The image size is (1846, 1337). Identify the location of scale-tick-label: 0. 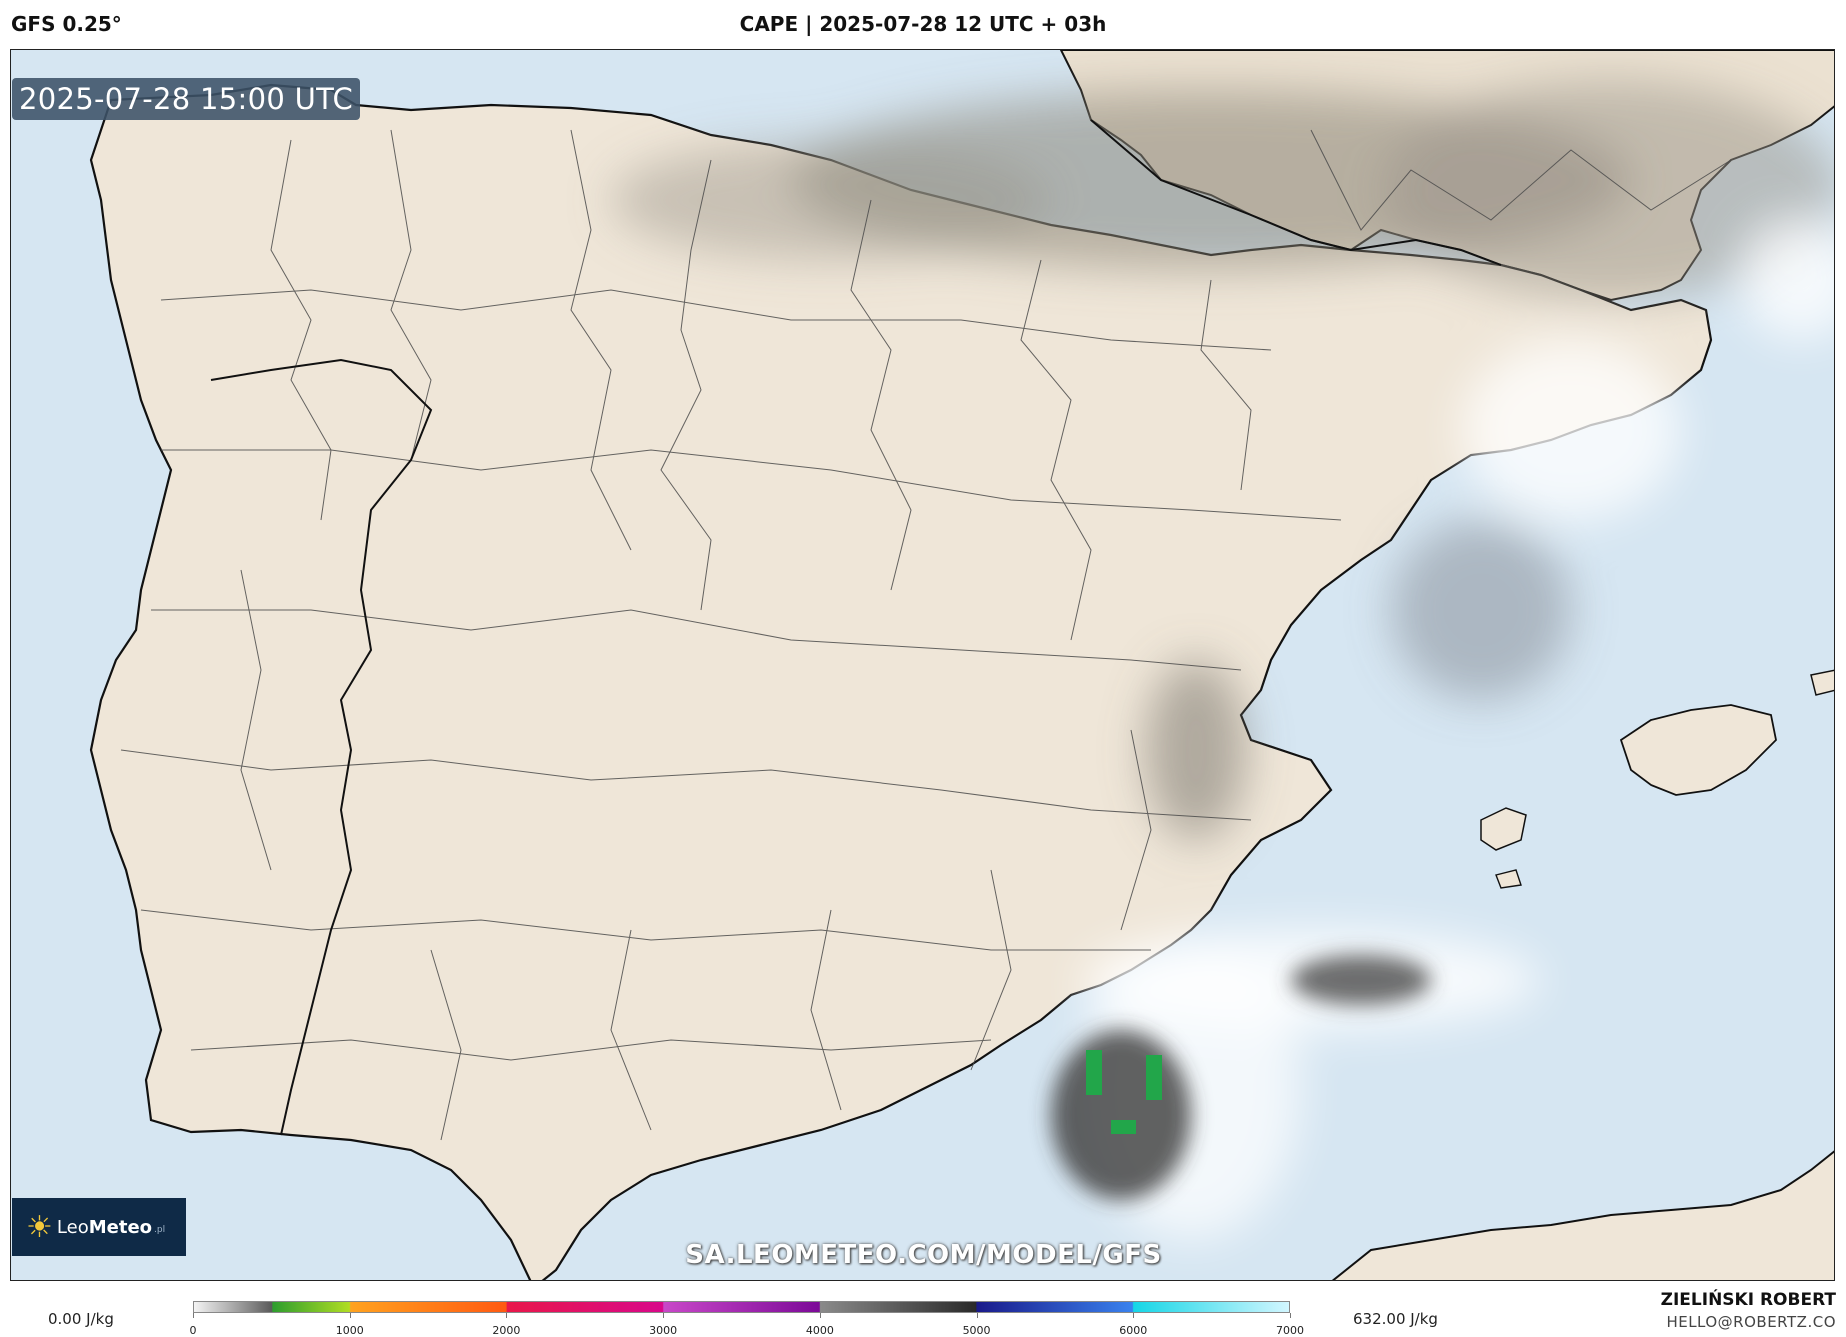
(193, 1330).